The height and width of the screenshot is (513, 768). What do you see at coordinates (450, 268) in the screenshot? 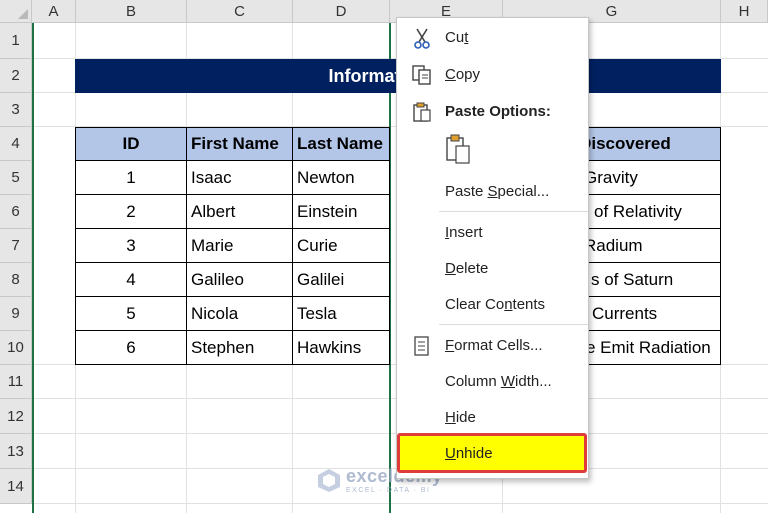
I see `delete-label-key: D` at bounding box center [450, 268].